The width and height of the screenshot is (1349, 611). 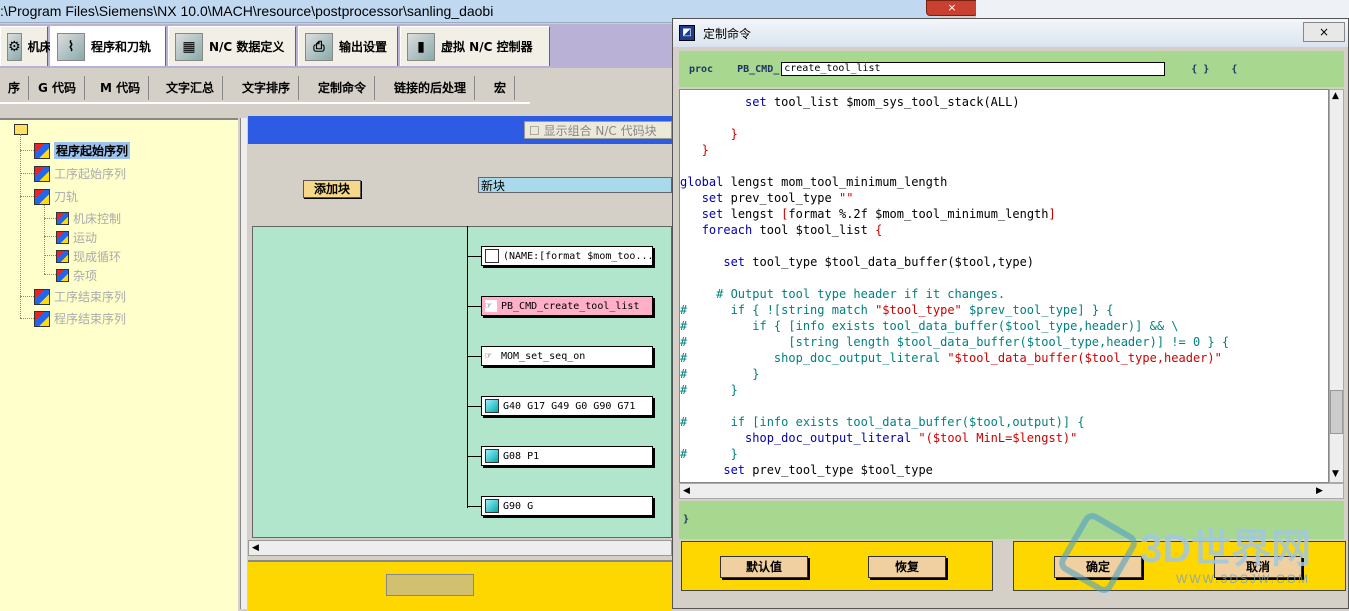 What do you see at coordinates (1162, 9) in the screenshot?
I see `background-window-strip` at bounding box center [1162, 9].